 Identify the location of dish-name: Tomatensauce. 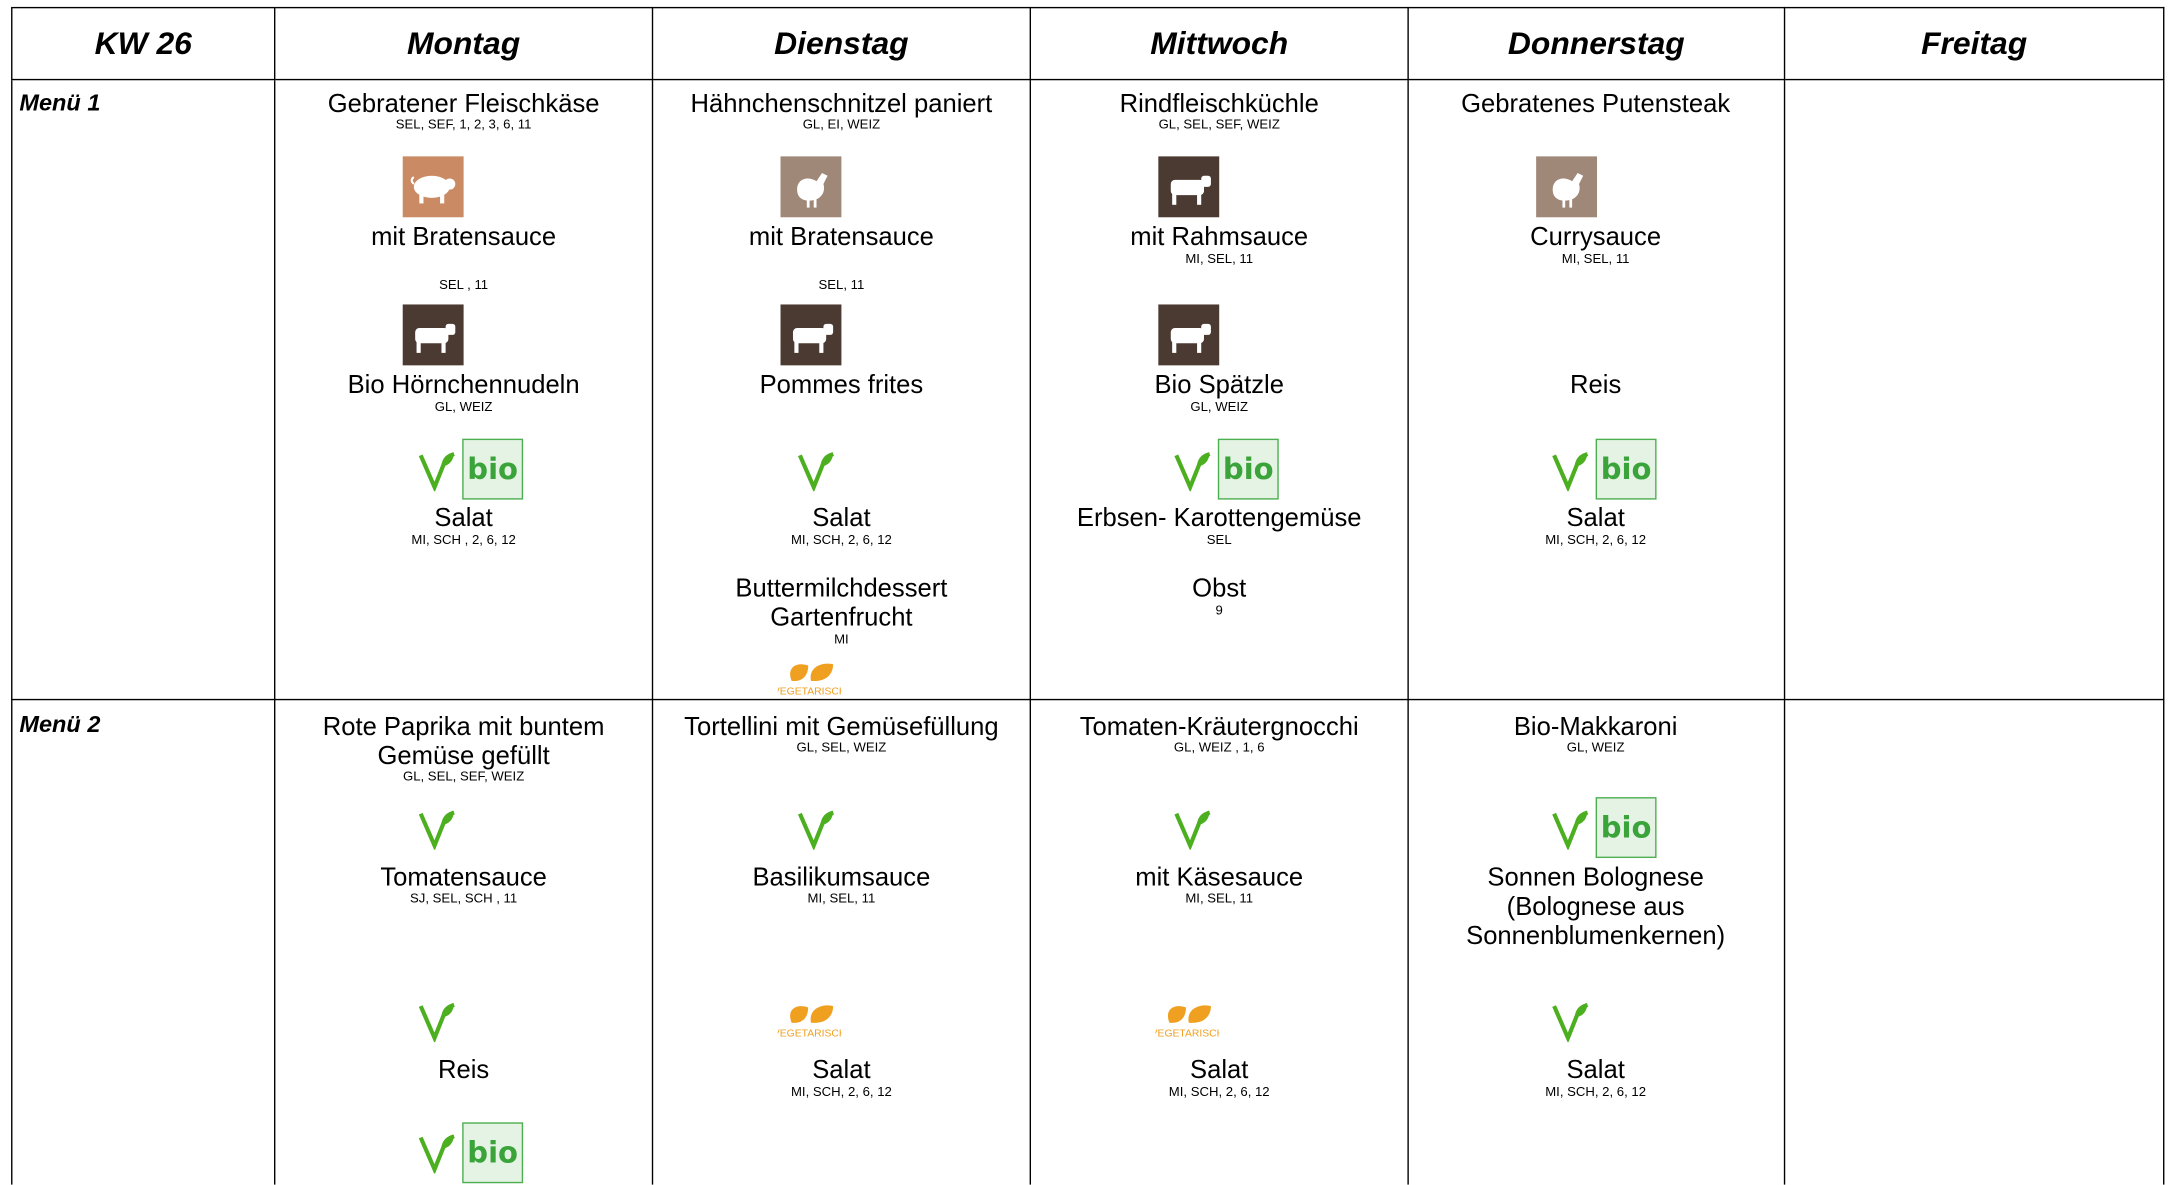
(463, 877).